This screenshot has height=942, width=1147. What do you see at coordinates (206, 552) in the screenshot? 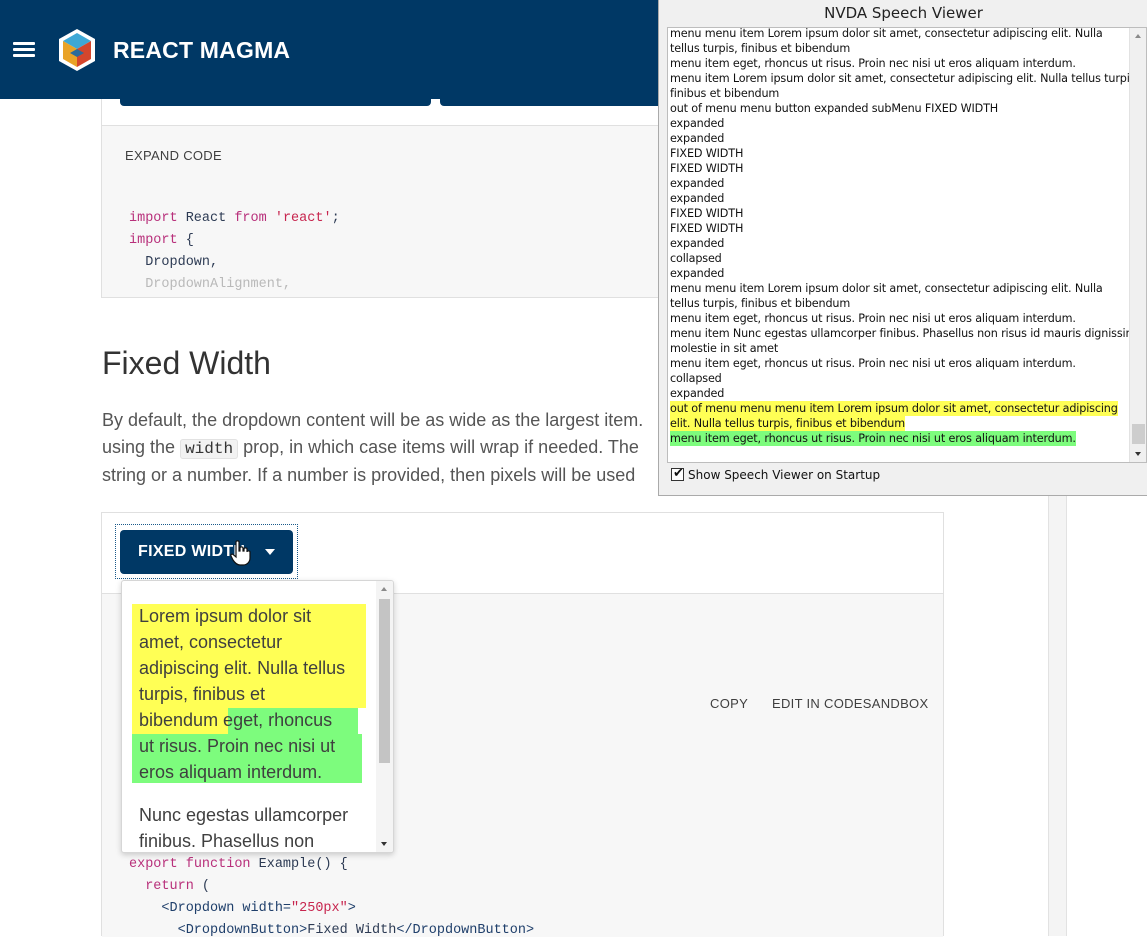
I see `fixed-width-dropdown-button: FIXED WIDTH` at bounding box center [206, 552].